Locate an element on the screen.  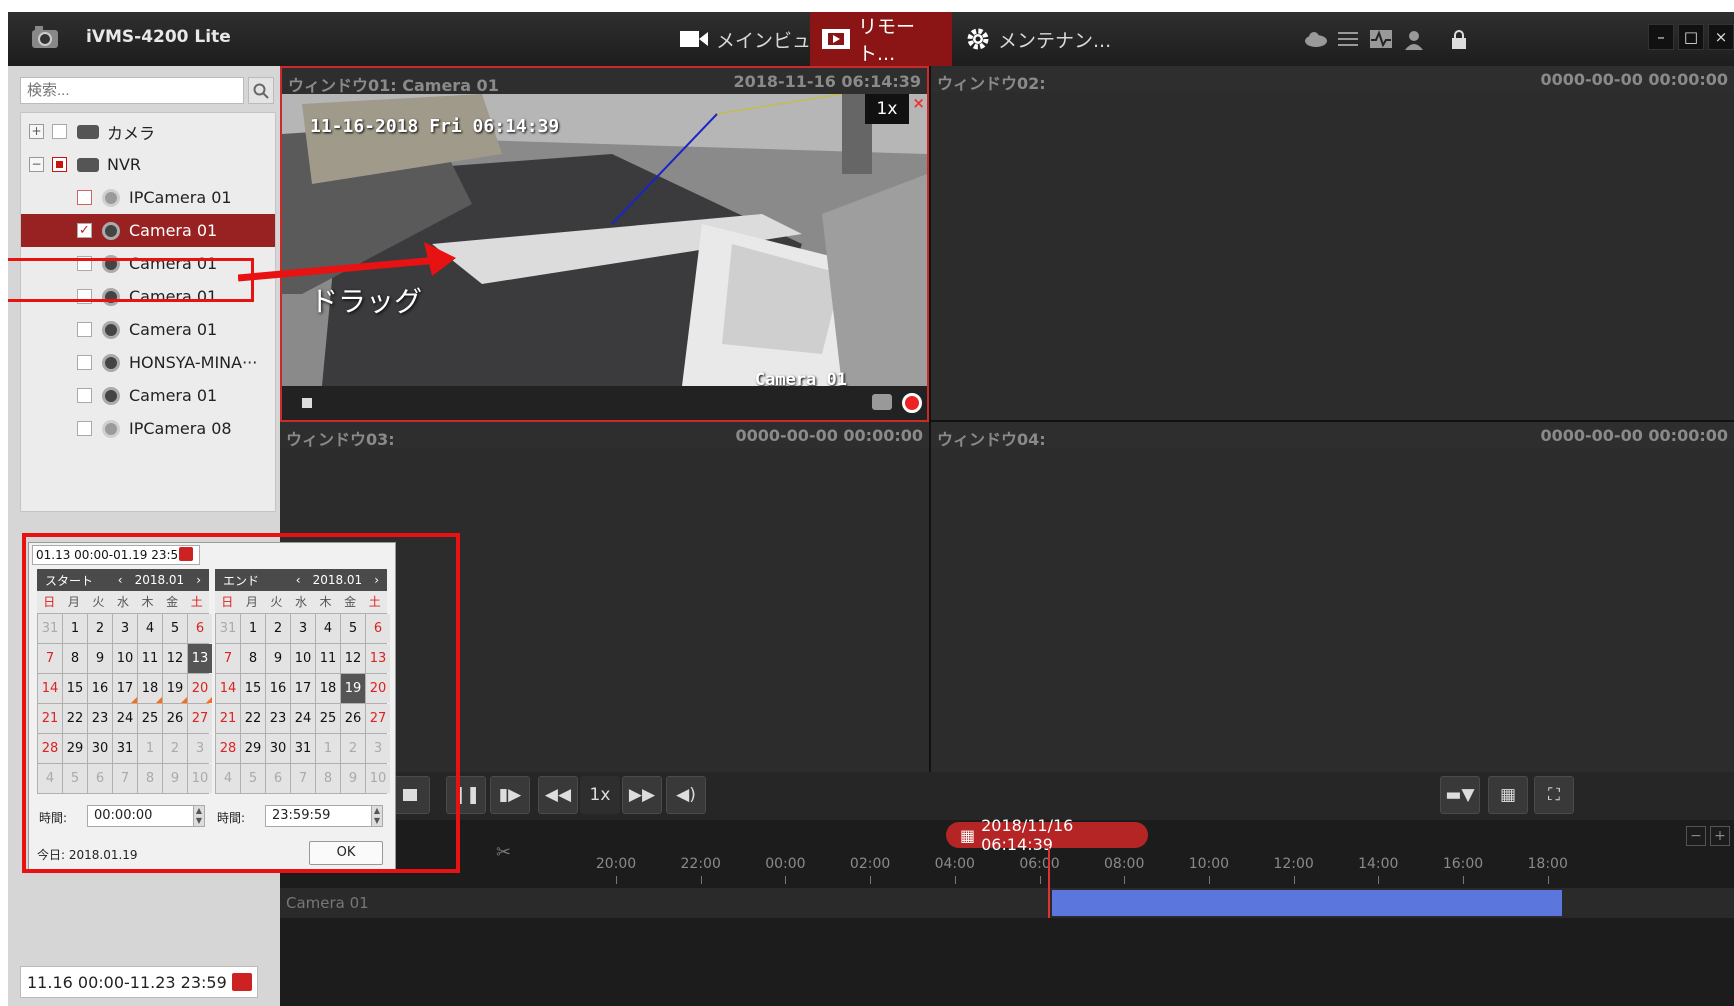
snapshot-icon is located at coordinates (882, 402).